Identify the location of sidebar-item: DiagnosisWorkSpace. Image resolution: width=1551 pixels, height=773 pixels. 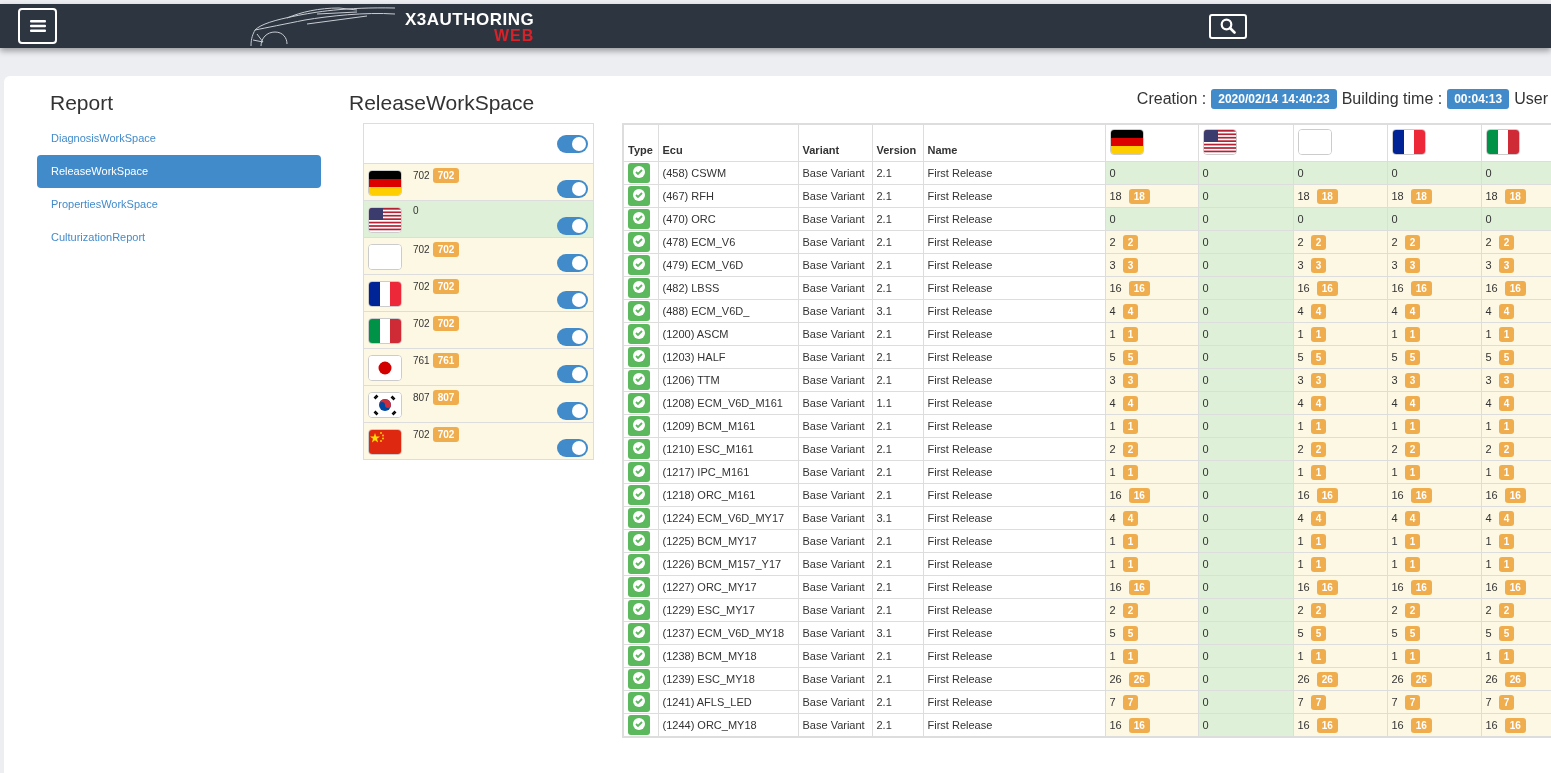
(179, 138).